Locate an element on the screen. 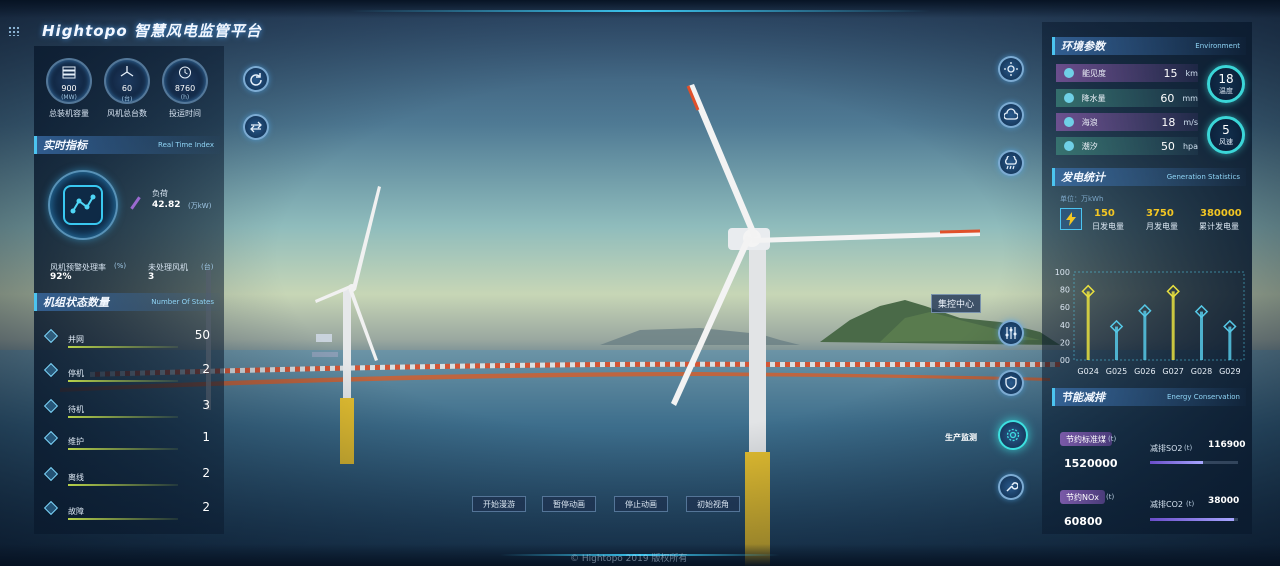 The height and width of the screenshot is (566, 1280). menu-icon is located at coordinates (14, 31).